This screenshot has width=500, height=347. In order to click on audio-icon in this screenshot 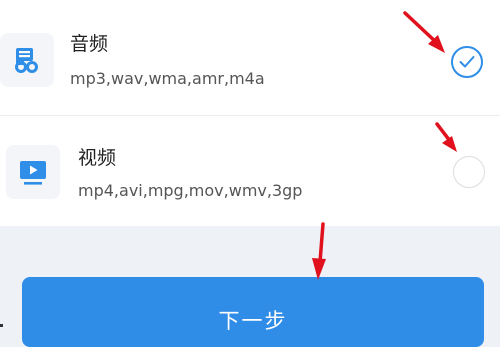, I will do `click(27, 60)`.